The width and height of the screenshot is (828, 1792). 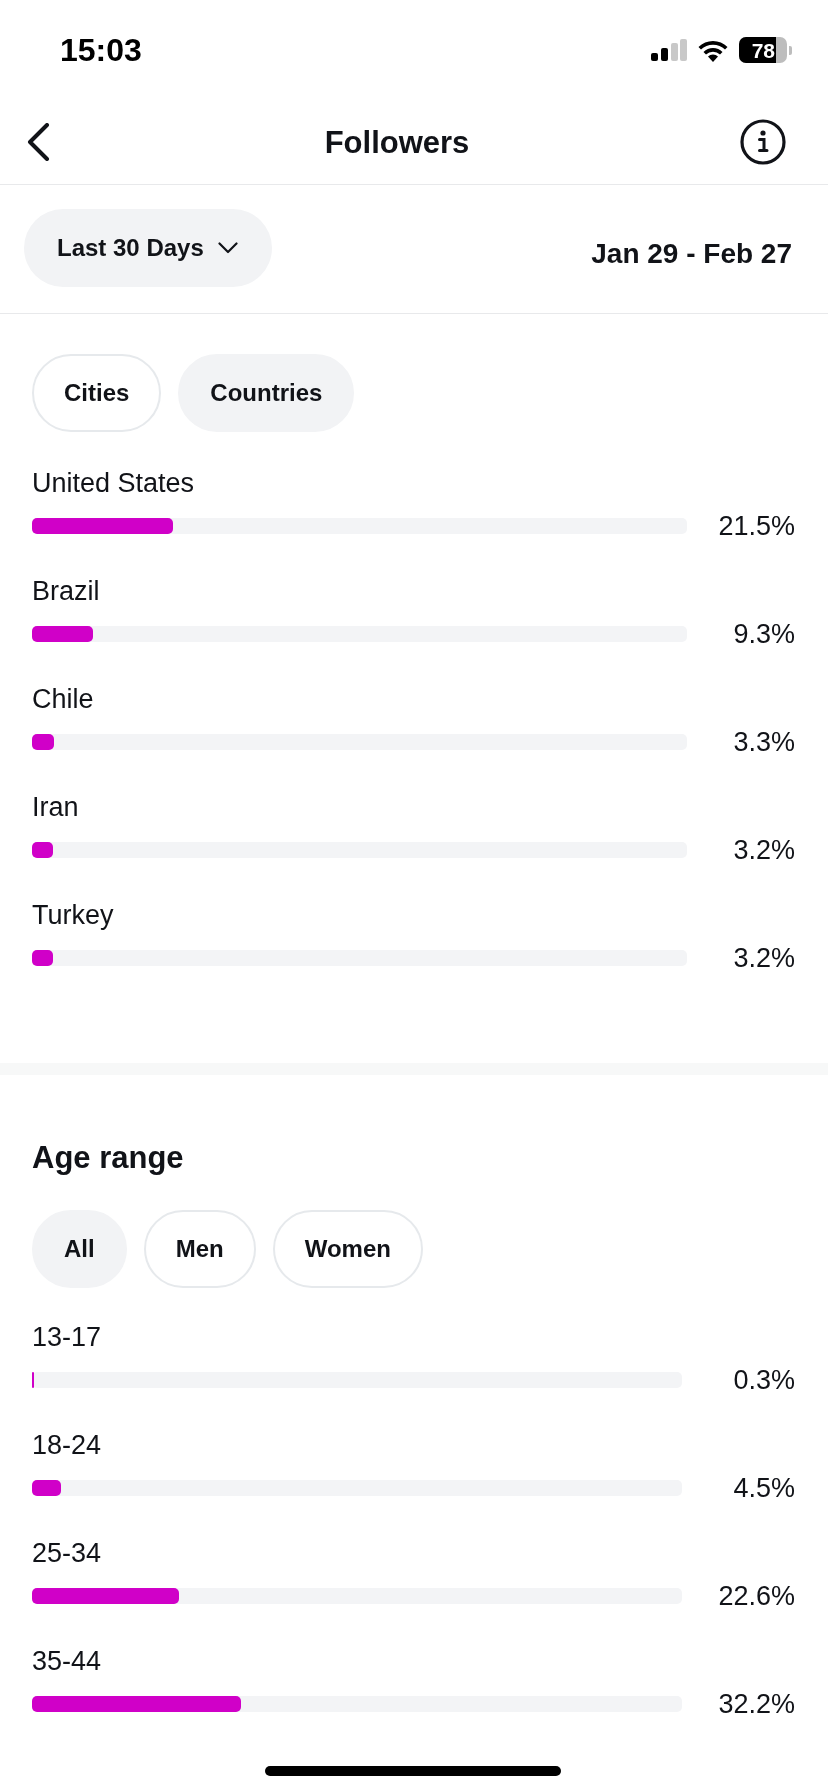 What do you see at coordinates (756, 526) in the screenshot?
I see `percent-value: 21.5%` at bounding box center [756, 526].